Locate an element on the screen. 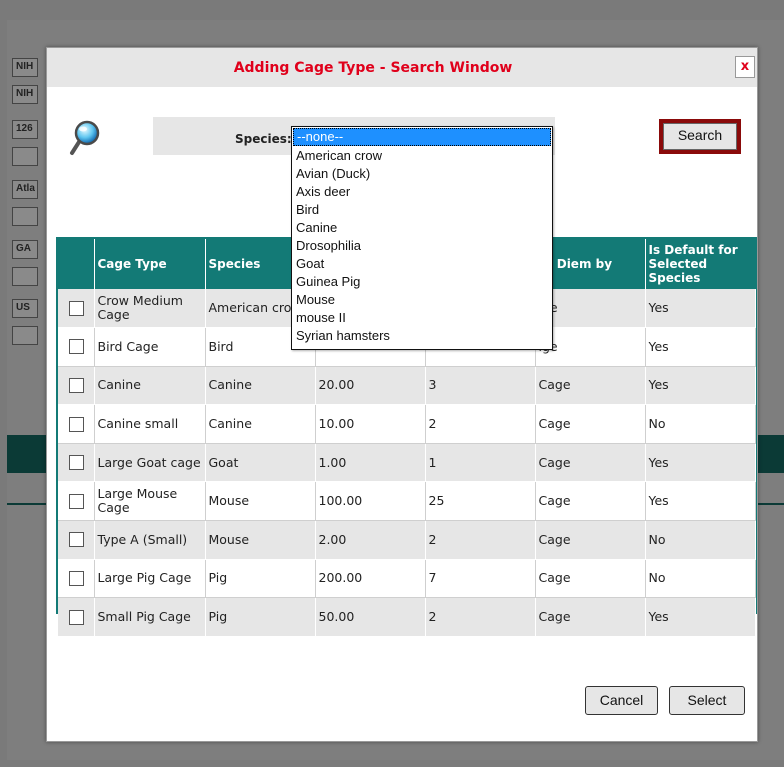  search-button: Search is located at coordinates (700, 136).